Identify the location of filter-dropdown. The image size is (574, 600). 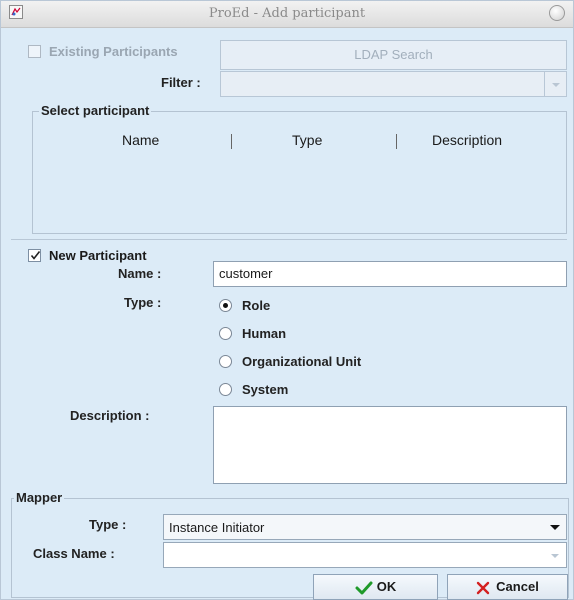
(393, 84).